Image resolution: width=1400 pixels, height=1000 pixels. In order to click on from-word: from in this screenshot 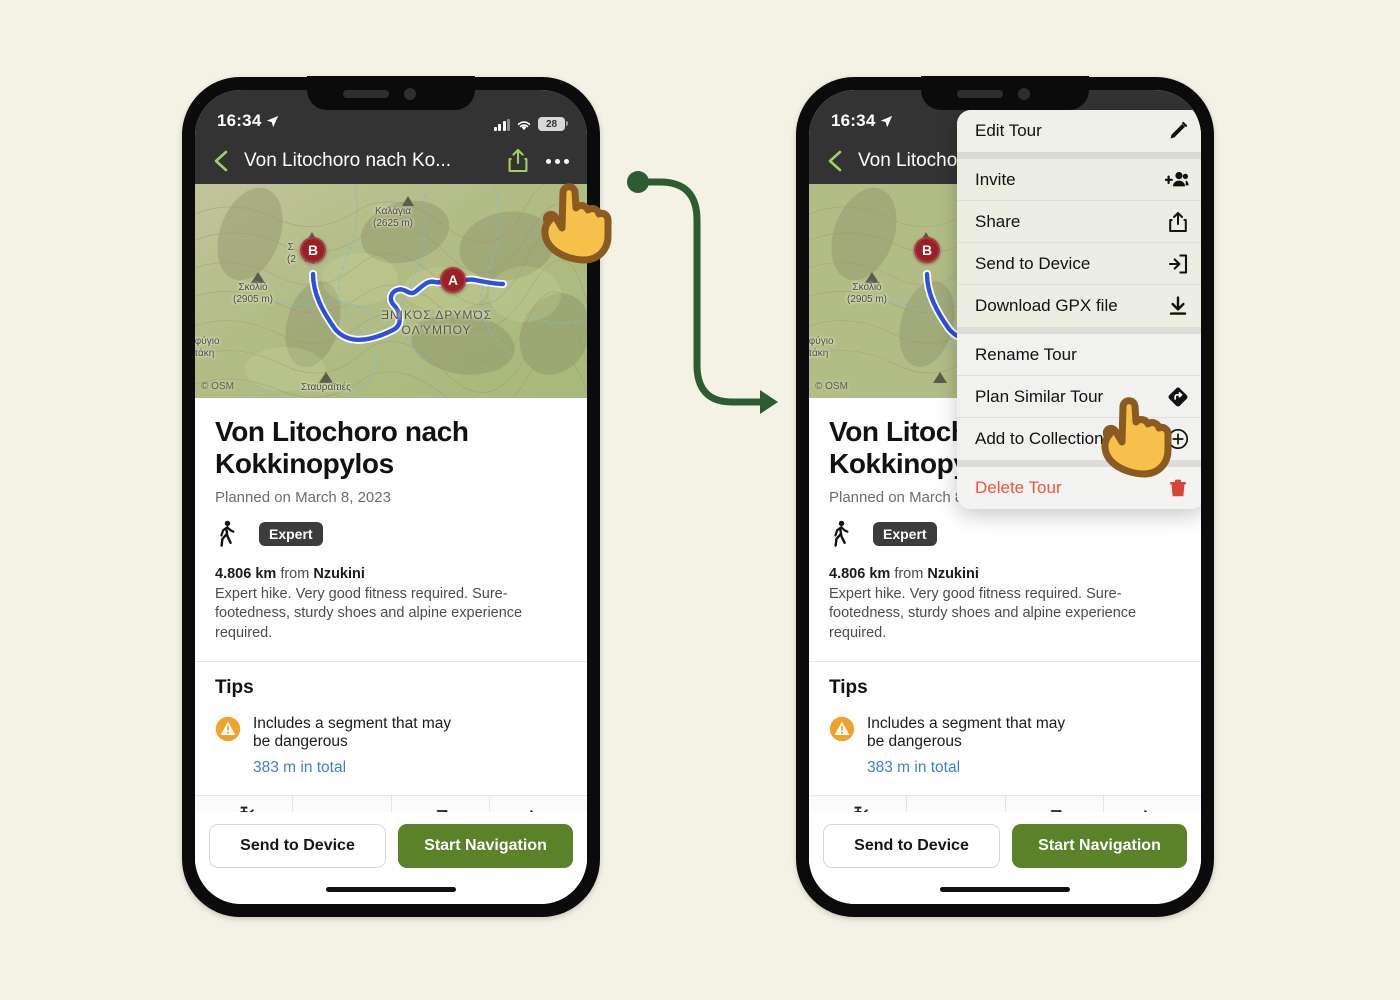, I will do `click(295, 573)`.